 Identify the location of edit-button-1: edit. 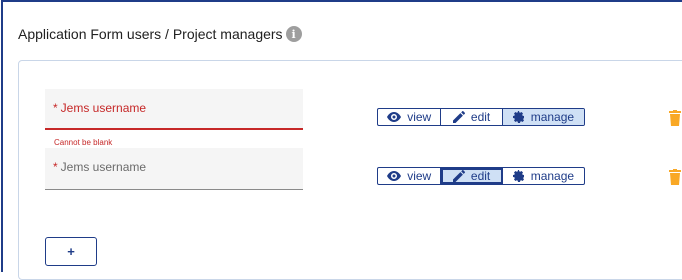
(472, 117).